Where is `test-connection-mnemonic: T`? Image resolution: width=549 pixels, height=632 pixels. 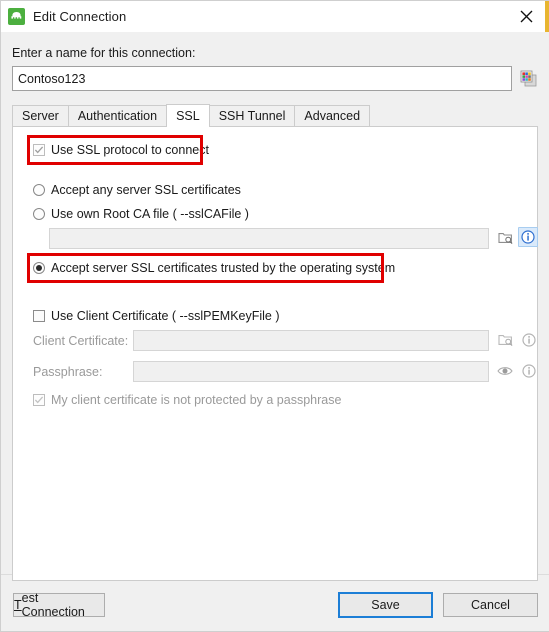 test-connection-mnemonic: T is located at coordinates (18, 605).